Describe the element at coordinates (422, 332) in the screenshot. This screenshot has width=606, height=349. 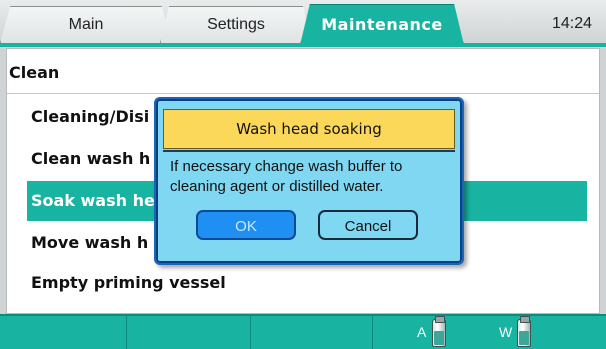
I see `bottle-a-label: A` at that location.